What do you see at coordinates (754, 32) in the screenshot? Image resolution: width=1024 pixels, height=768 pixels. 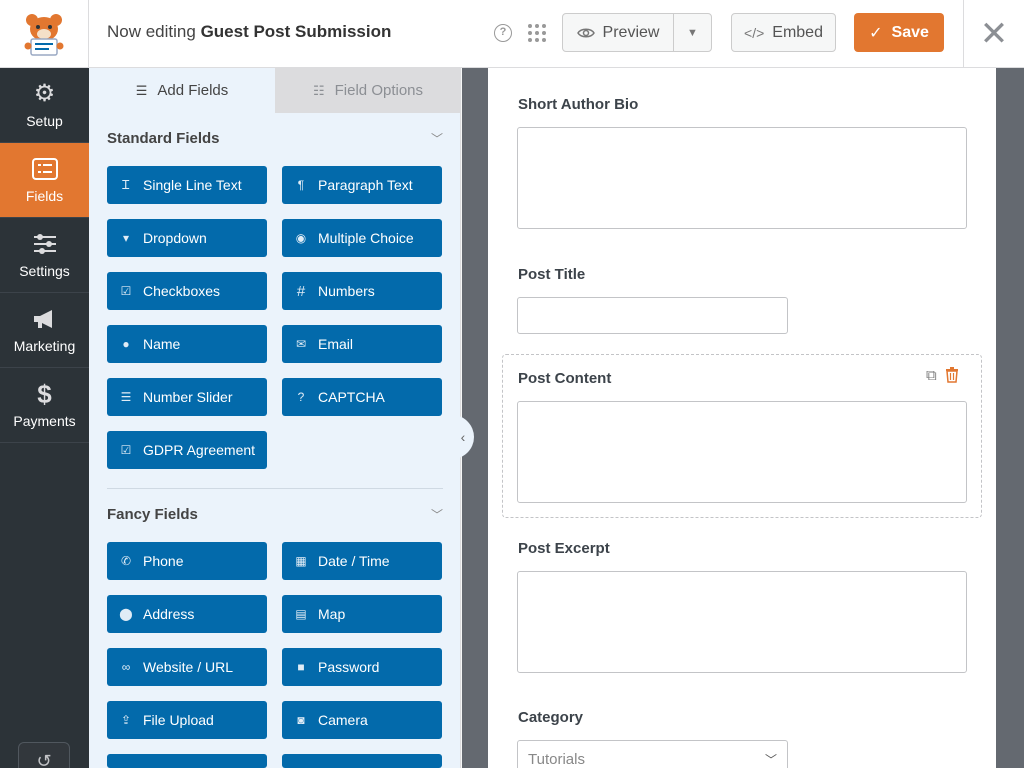 I see `code-icon: </>` at bounding box center [754, 32].